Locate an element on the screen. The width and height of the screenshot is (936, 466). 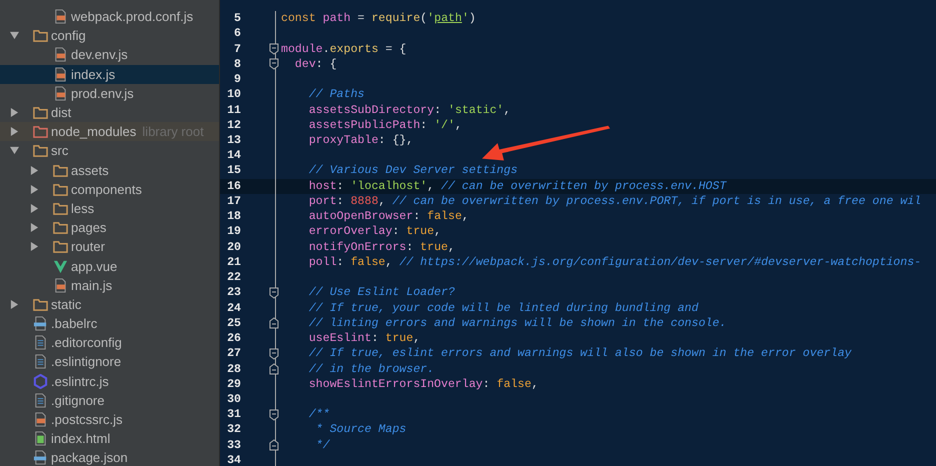
code-line: showEslintErrorsInOverlay: false, is located at coordinates (423, 384).